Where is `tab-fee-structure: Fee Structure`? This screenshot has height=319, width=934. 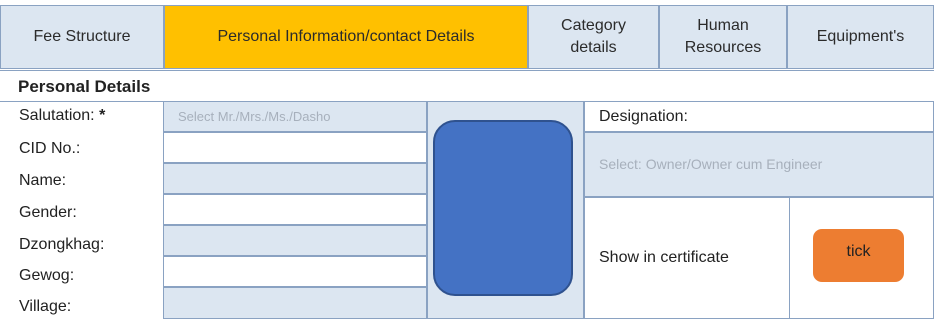 tab-fee-structure: Fee Structure is located at coordinates (82, 37).